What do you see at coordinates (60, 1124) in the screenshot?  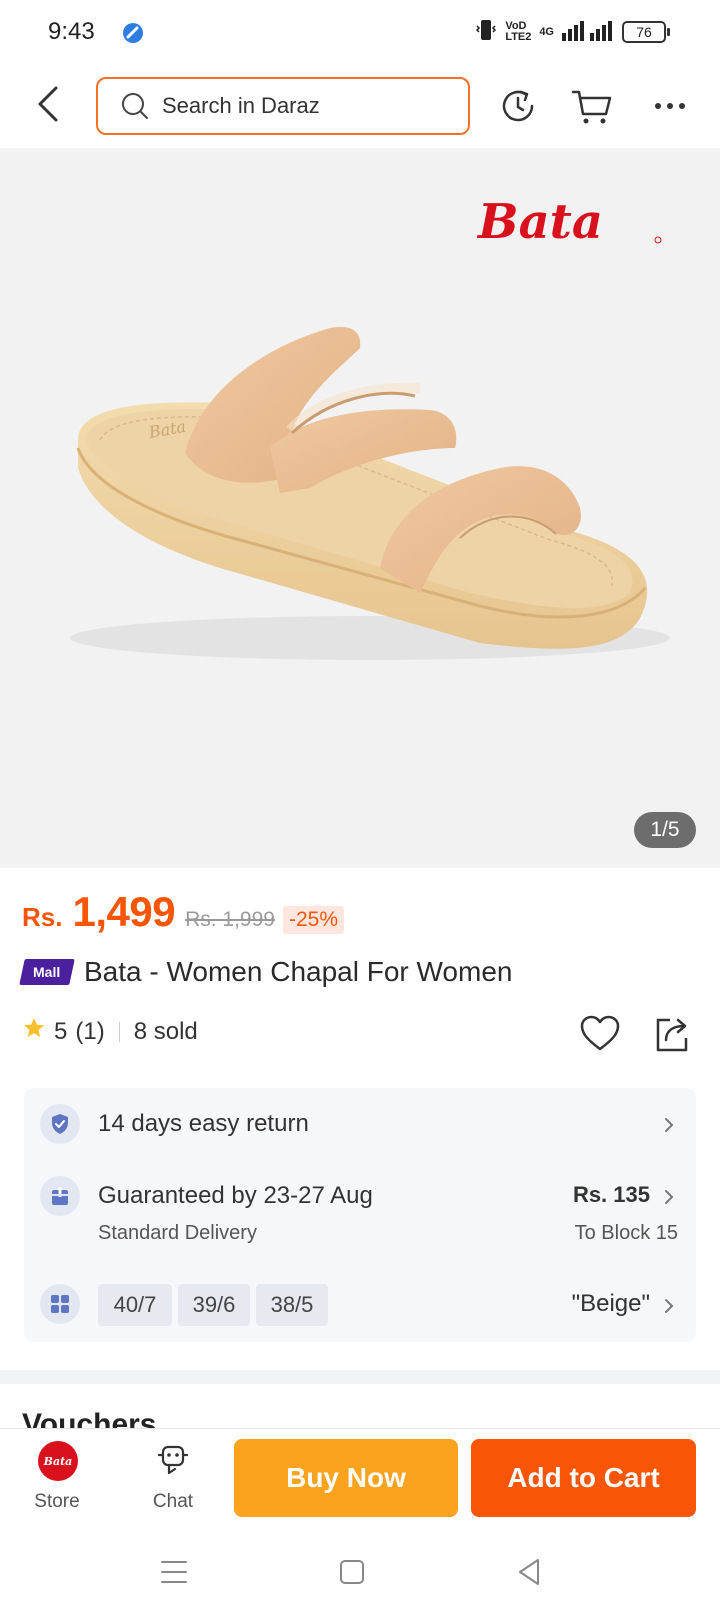 I see `shield-check-icon` at bounding box center [60, 1124].